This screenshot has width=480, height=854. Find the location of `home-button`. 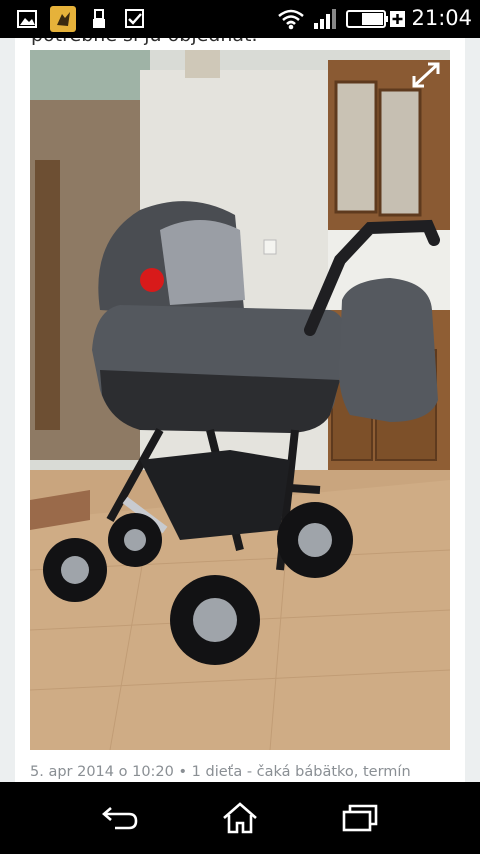

home-button is located at coordinates (240, 818).